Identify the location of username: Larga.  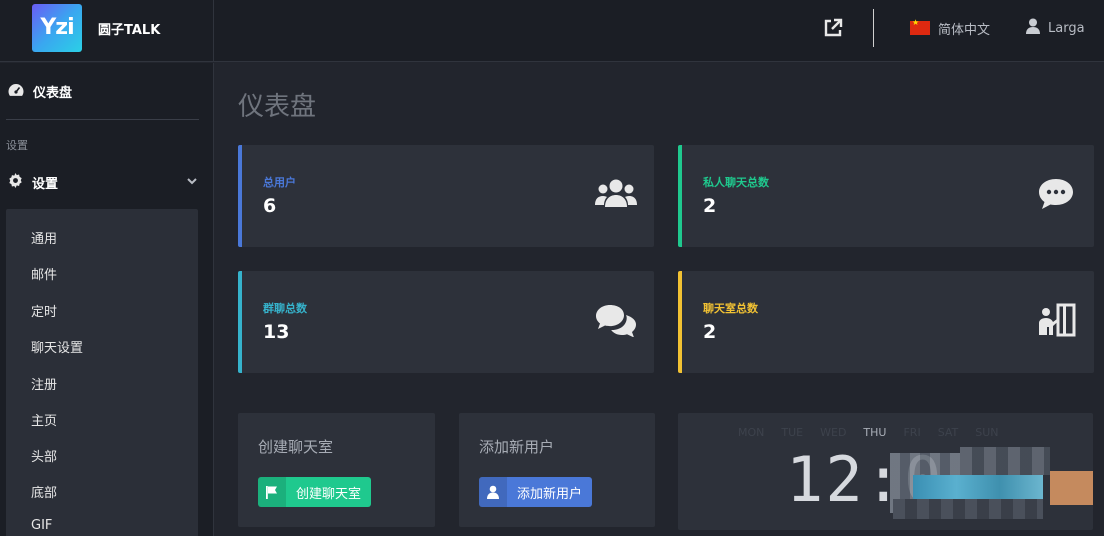
(1066, 28).